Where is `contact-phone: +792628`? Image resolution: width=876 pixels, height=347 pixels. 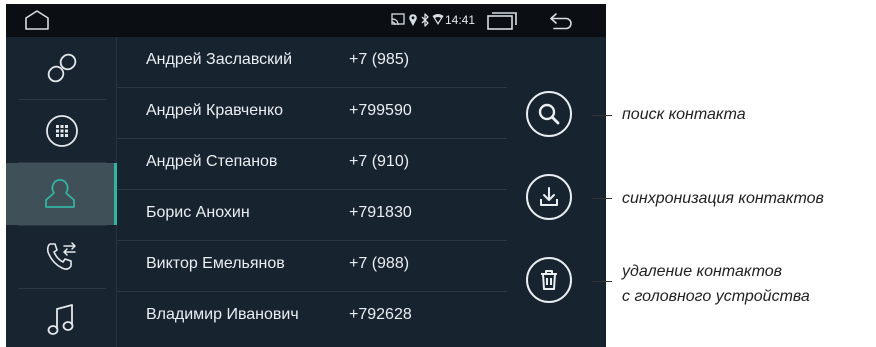
contact-phone: +792628 is located at coordinates (380, 314).